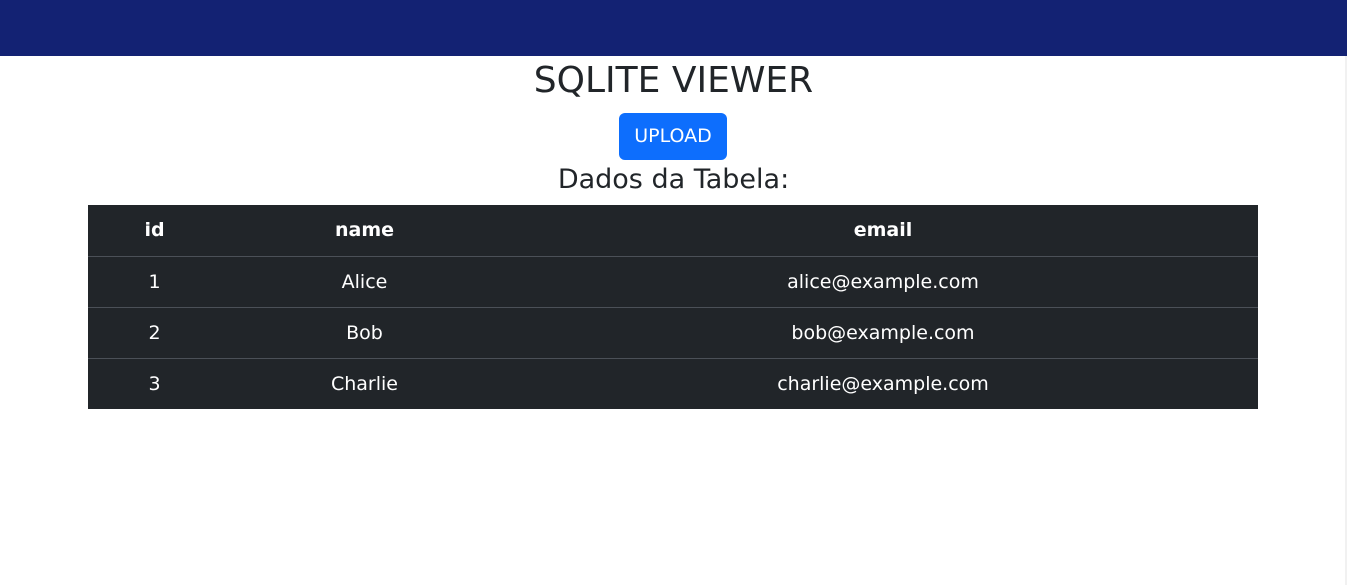  What do you see at coordinates (154, 231) in the screenshot?
I see `column-header-id: id` at bounding box center [154, 231].